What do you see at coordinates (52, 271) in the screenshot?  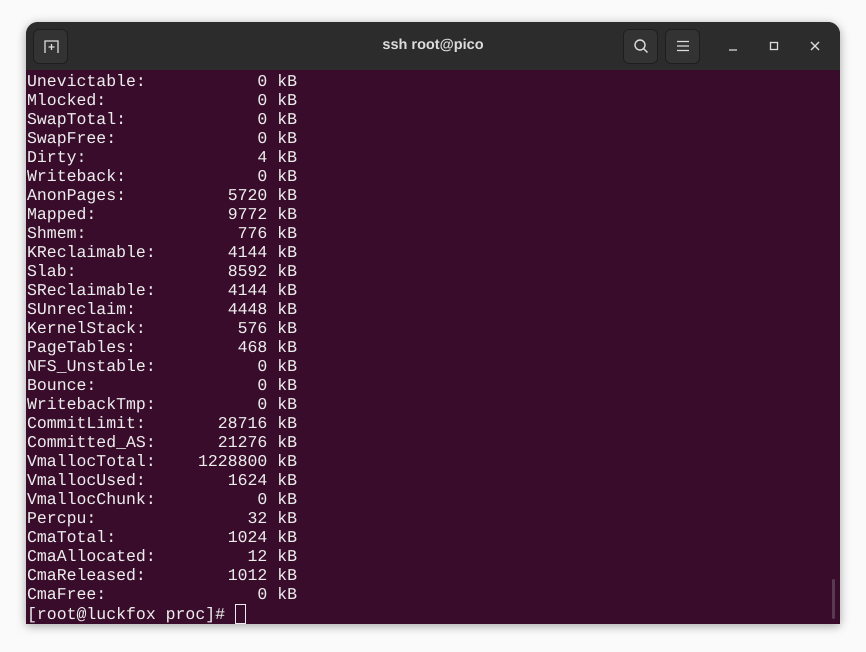 I see `memory-field-name: Slab:` at bounding box center [52, 271].